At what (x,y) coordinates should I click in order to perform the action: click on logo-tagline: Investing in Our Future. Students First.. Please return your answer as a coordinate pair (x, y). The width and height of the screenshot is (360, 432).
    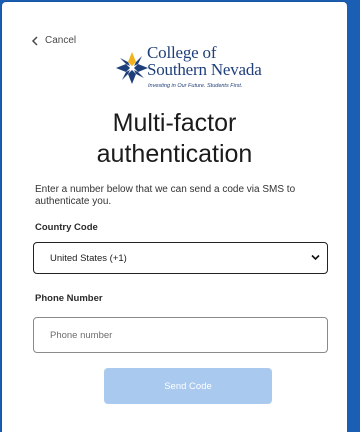
    Looking at the image, I should click on (195, 86).